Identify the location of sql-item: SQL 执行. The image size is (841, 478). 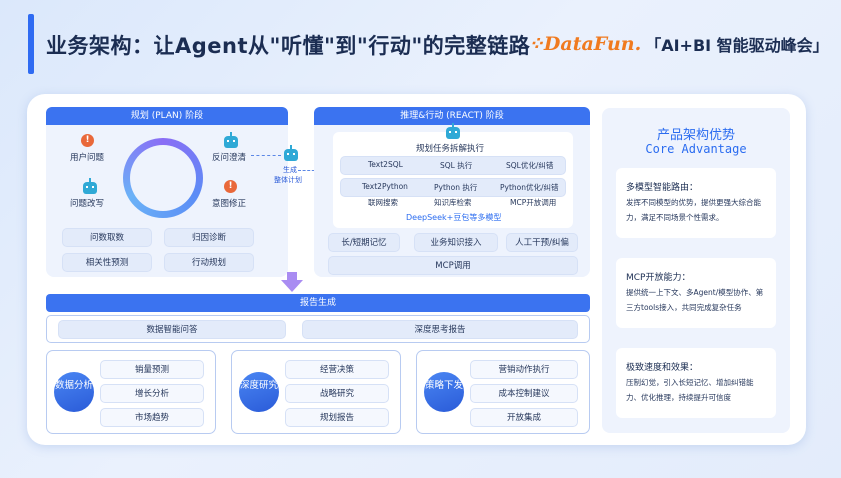
(456, 165).